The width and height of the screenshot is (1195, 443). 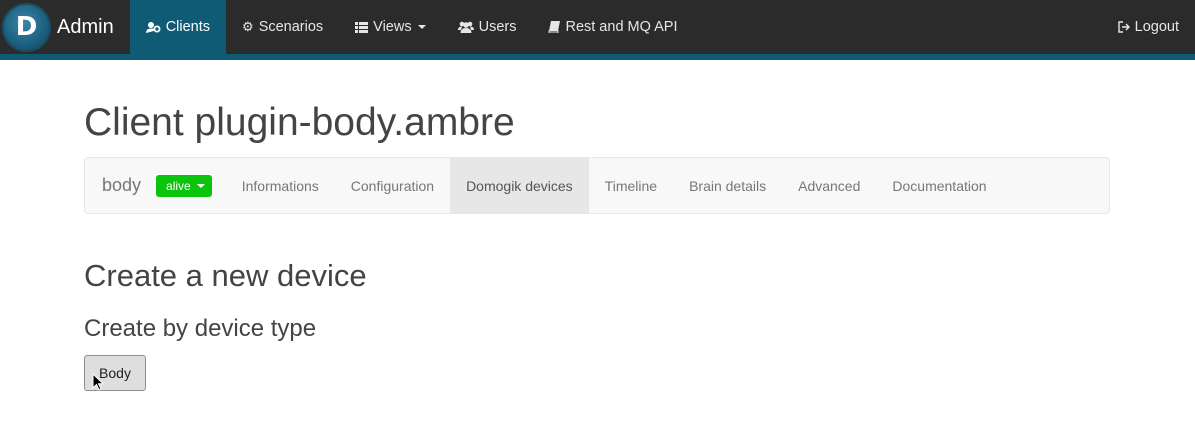 I want to click on brand: D Admin, so click(x=65, y=27).